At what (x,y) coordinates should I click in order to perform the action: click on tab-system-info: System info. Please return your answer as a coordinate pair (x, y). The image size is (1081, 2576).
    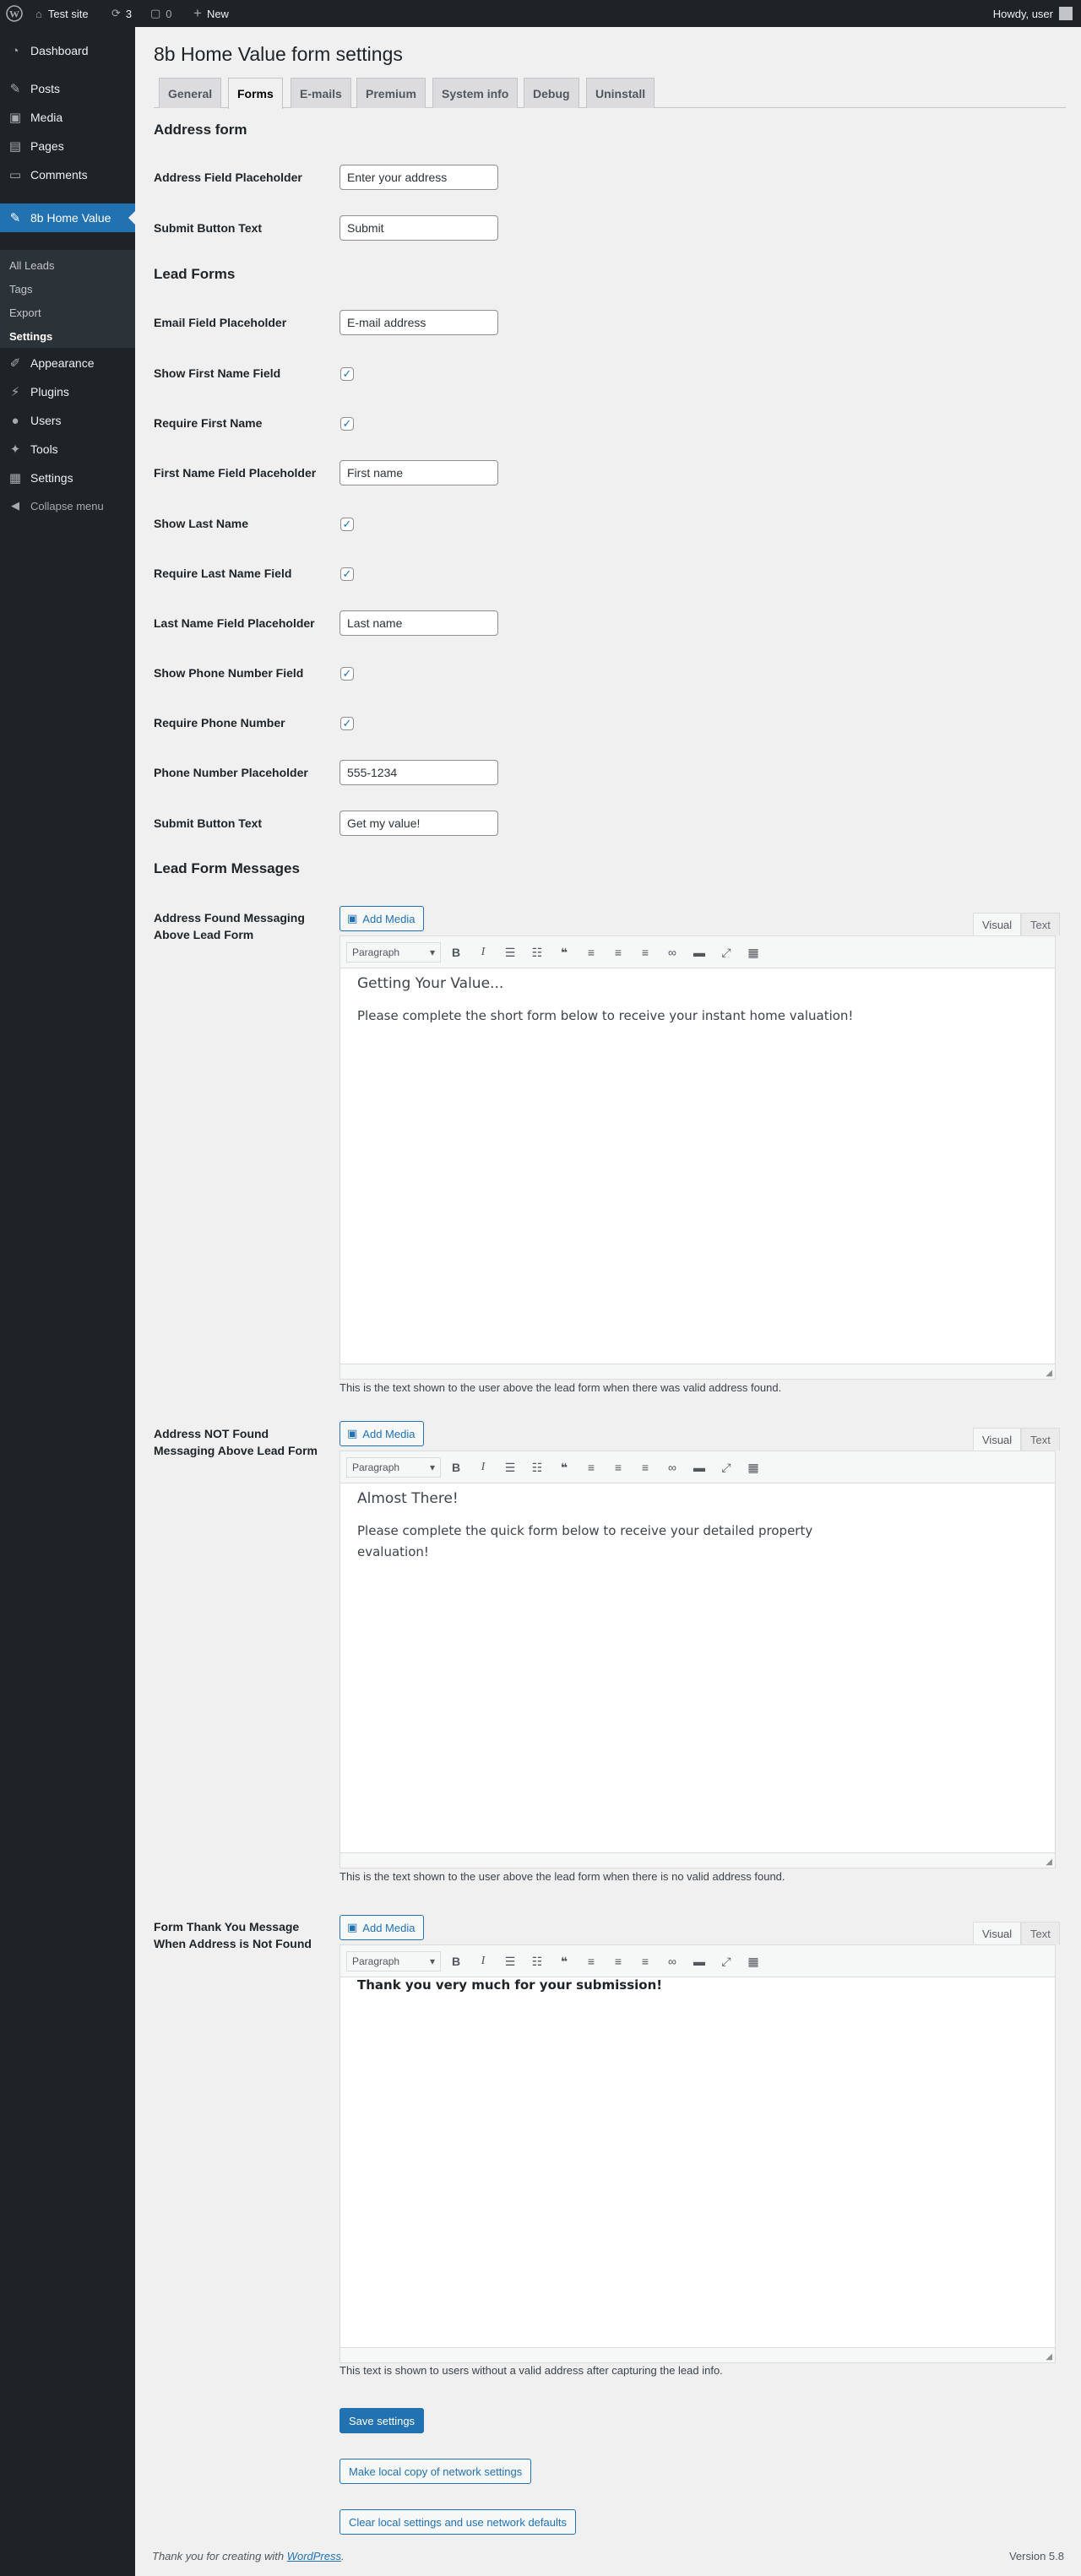
    Looking at the image, I should click on (475, 93).